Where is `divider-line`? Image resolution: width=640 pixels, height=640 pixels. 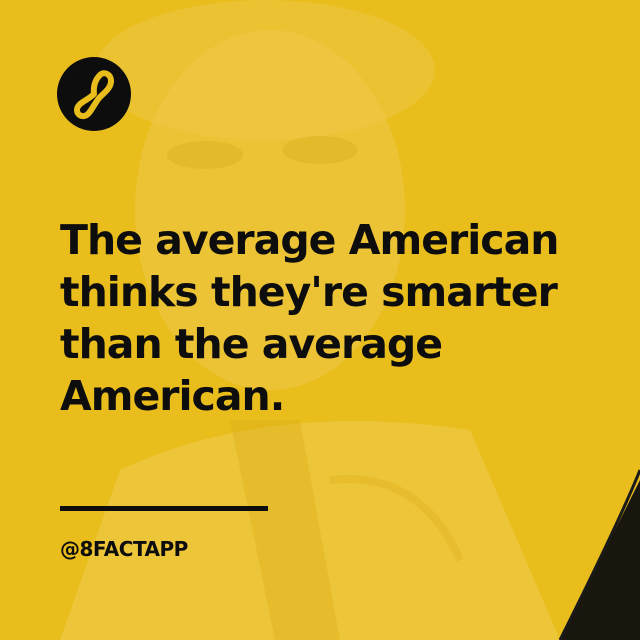 divider-line is located at coordinates (164, 508).